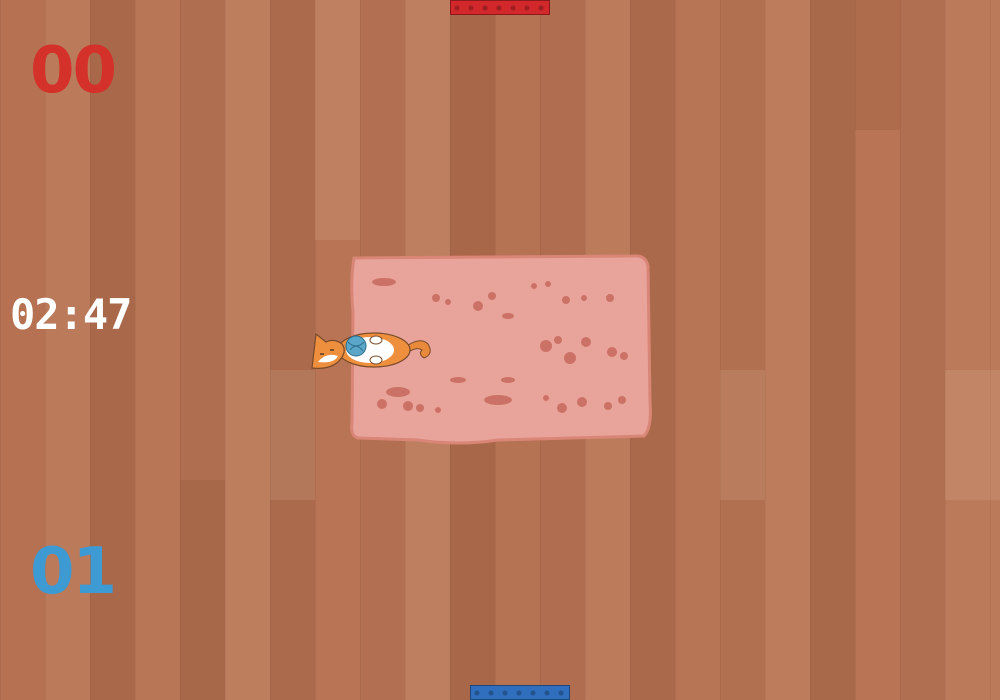 The width and height of the screenshot is (1000, 700). Describe the element at coordinates (73, 71) in the screenshot. I see `red-score: 00` at that location.